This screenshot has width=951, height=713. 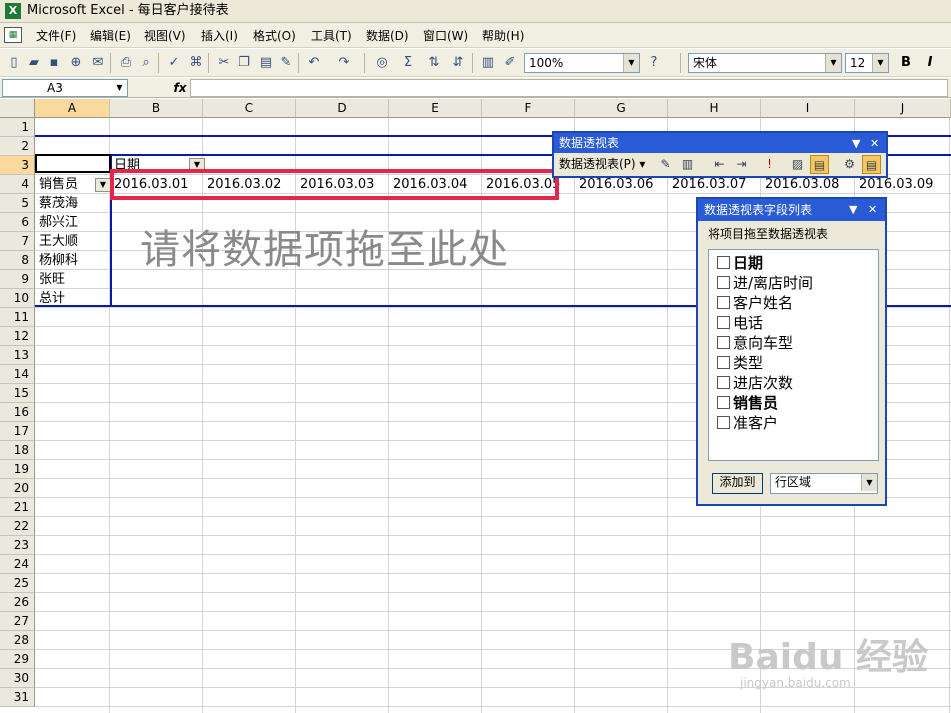 What do you see at coordinates (17, 640) in the screenshot?
I see `row-header-28: 28` at bounding box center [17, 640].